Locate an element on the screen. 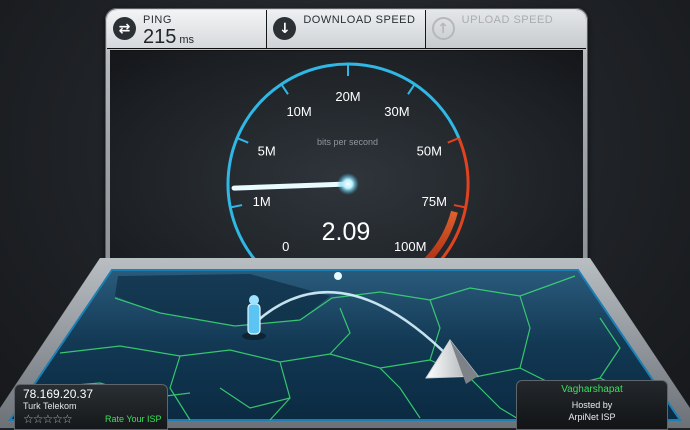  gauge-tick-label: 100M is located at coordinates (410, 246).